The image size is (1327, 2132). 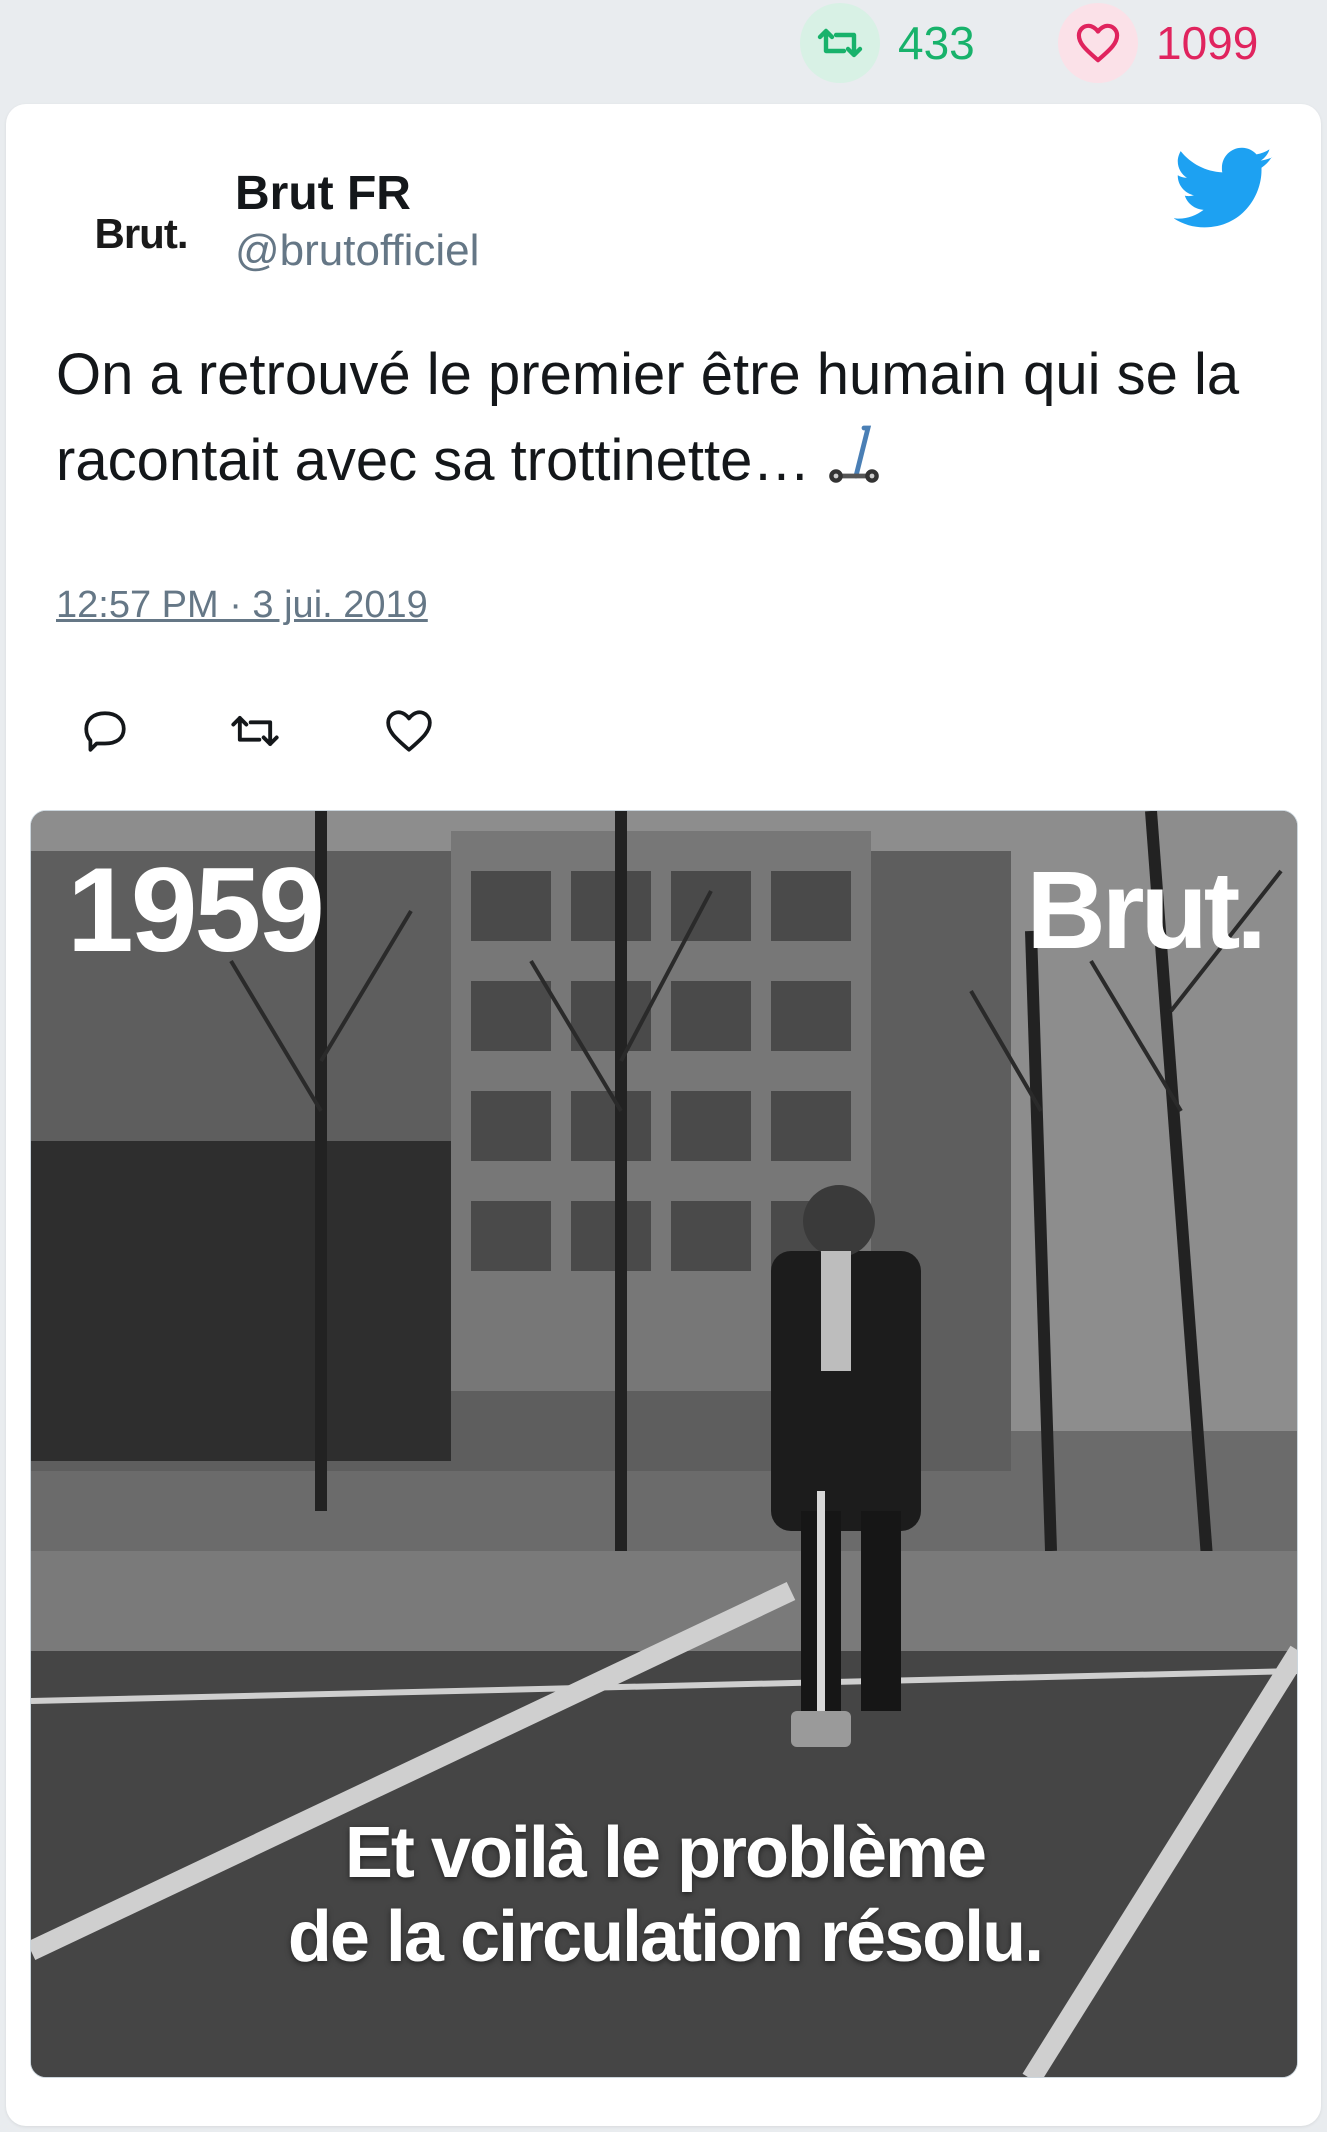 What do you see at coordinates (196, 910) in the screenshot?
I see `media-year: 1959` at bounding box center [196, 910].